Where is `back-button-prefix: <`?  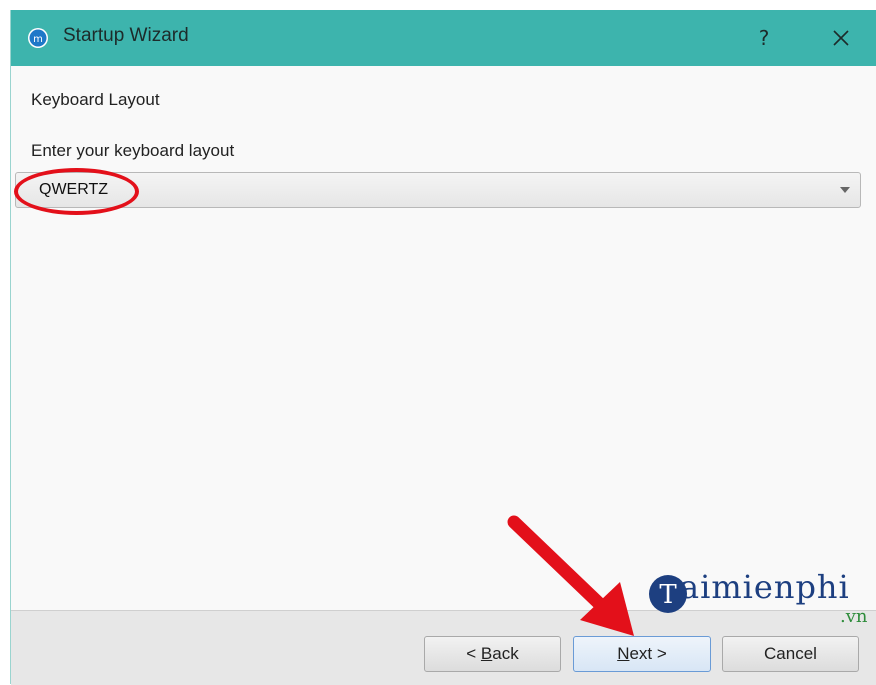
back-button-prefix: < is located at coordinates (473, 653).